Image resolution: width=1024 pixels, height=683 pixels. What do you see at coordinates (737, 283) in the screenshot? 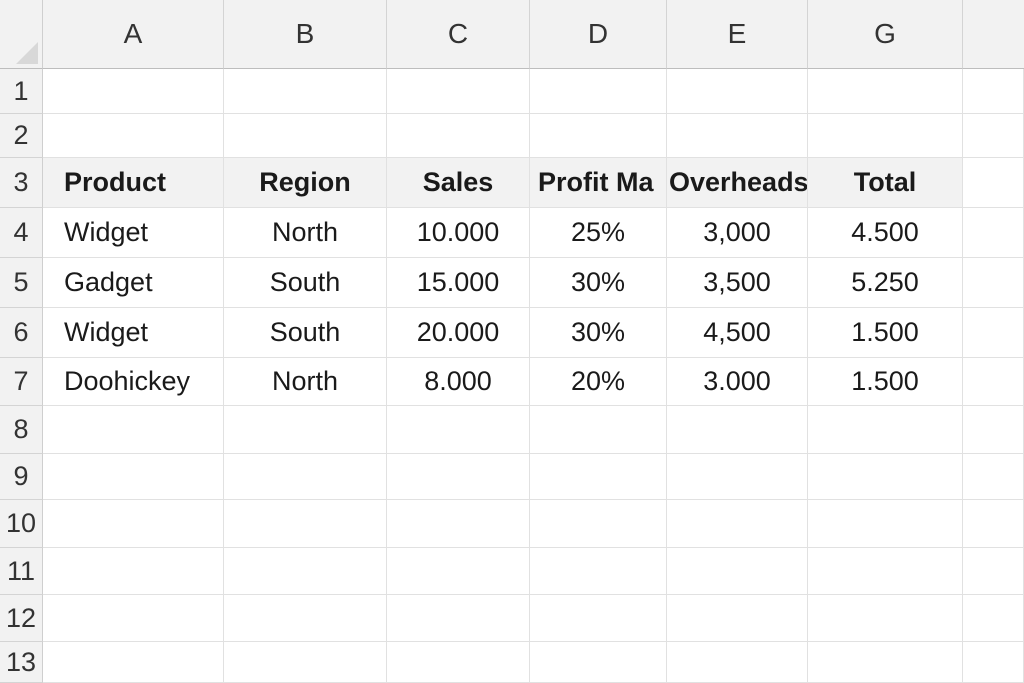
I see `table-data-cell: 3,500` at bounding box center [737, 283].